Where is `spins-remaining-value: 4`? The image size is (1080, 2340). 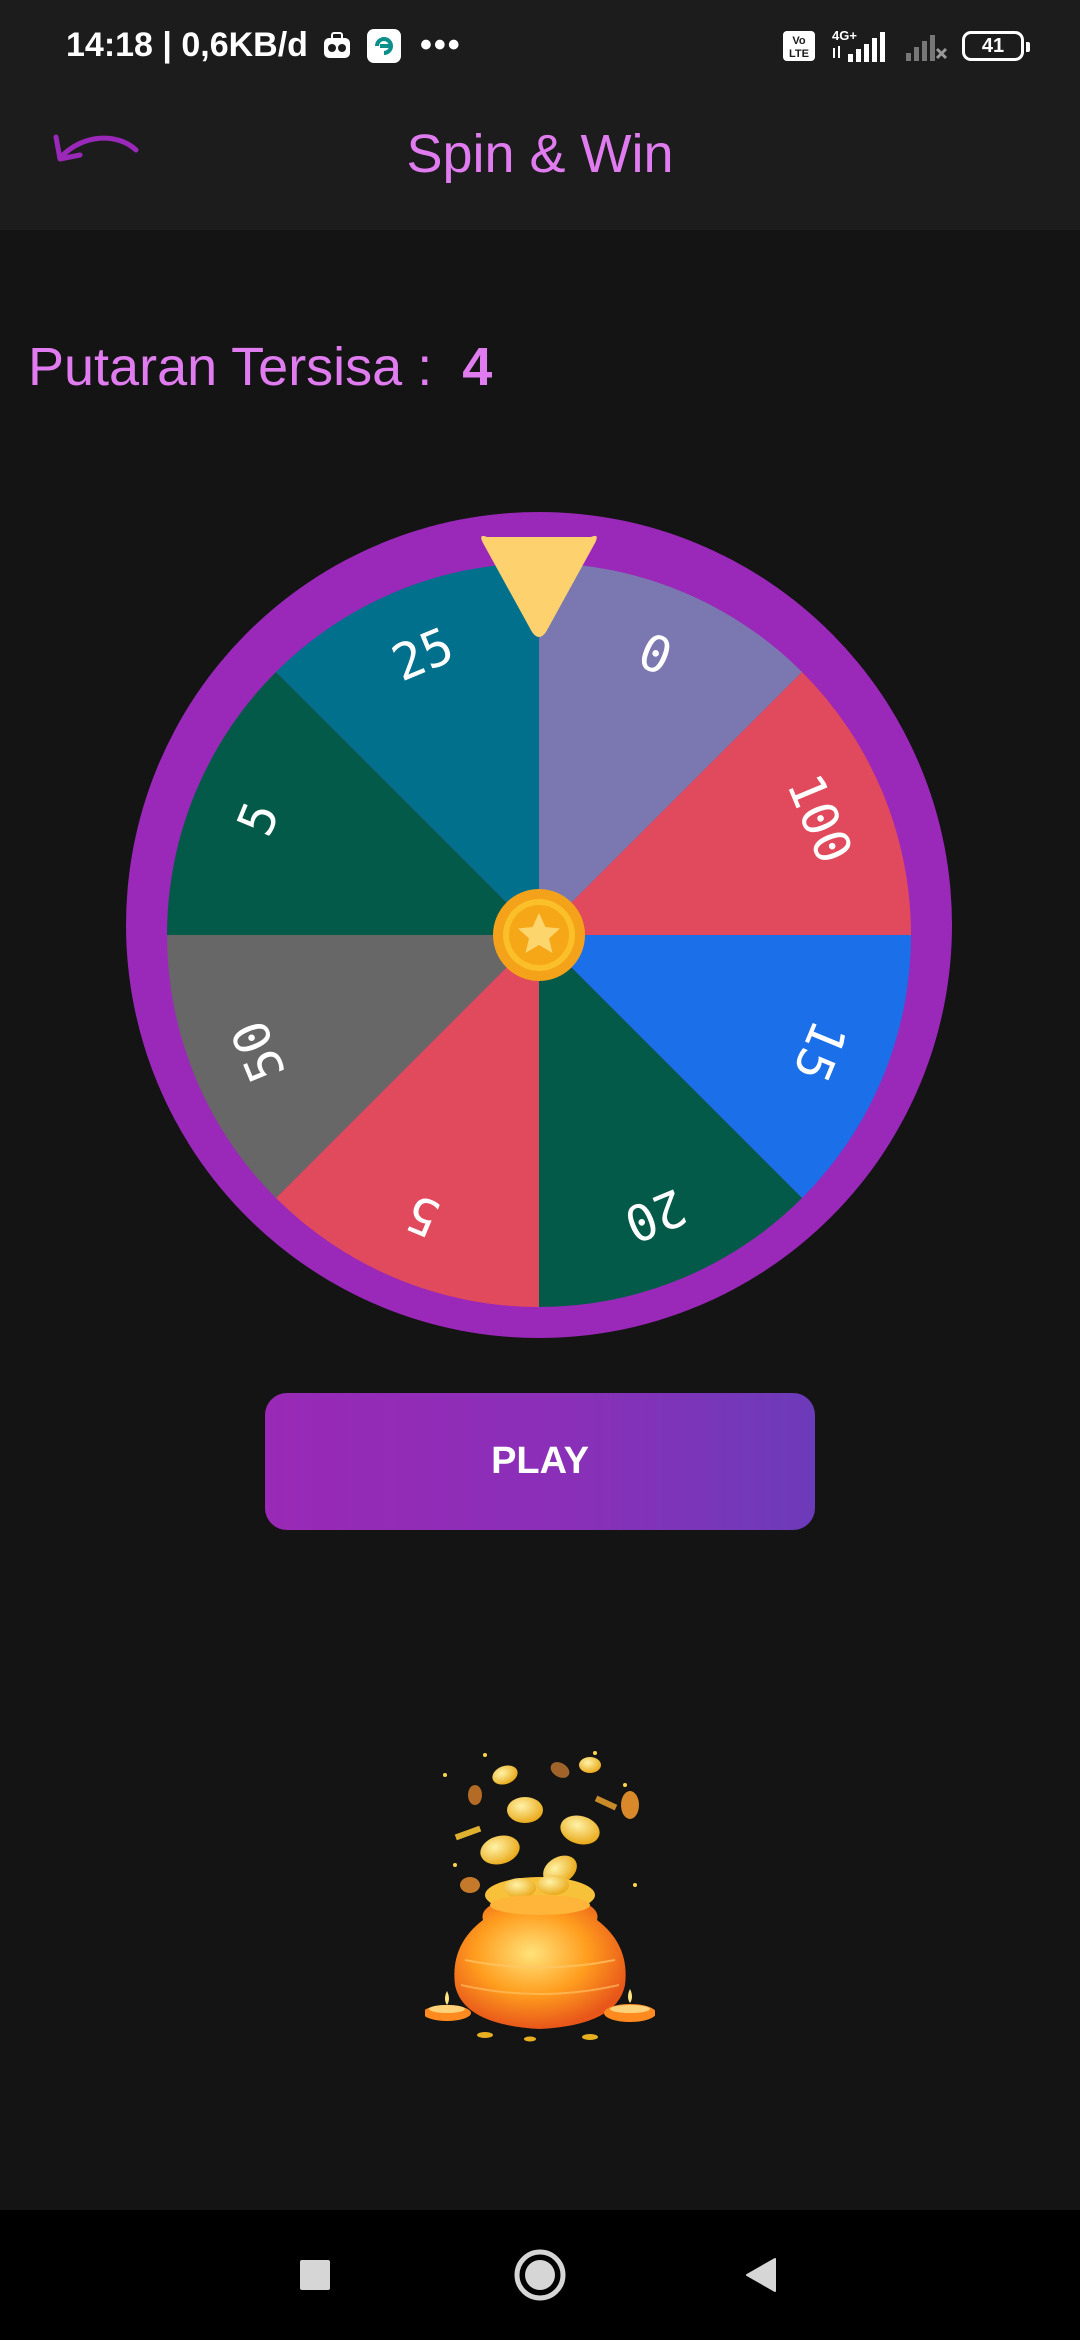
spins-remaining-value: 4 is located at coordinates (477, 367).